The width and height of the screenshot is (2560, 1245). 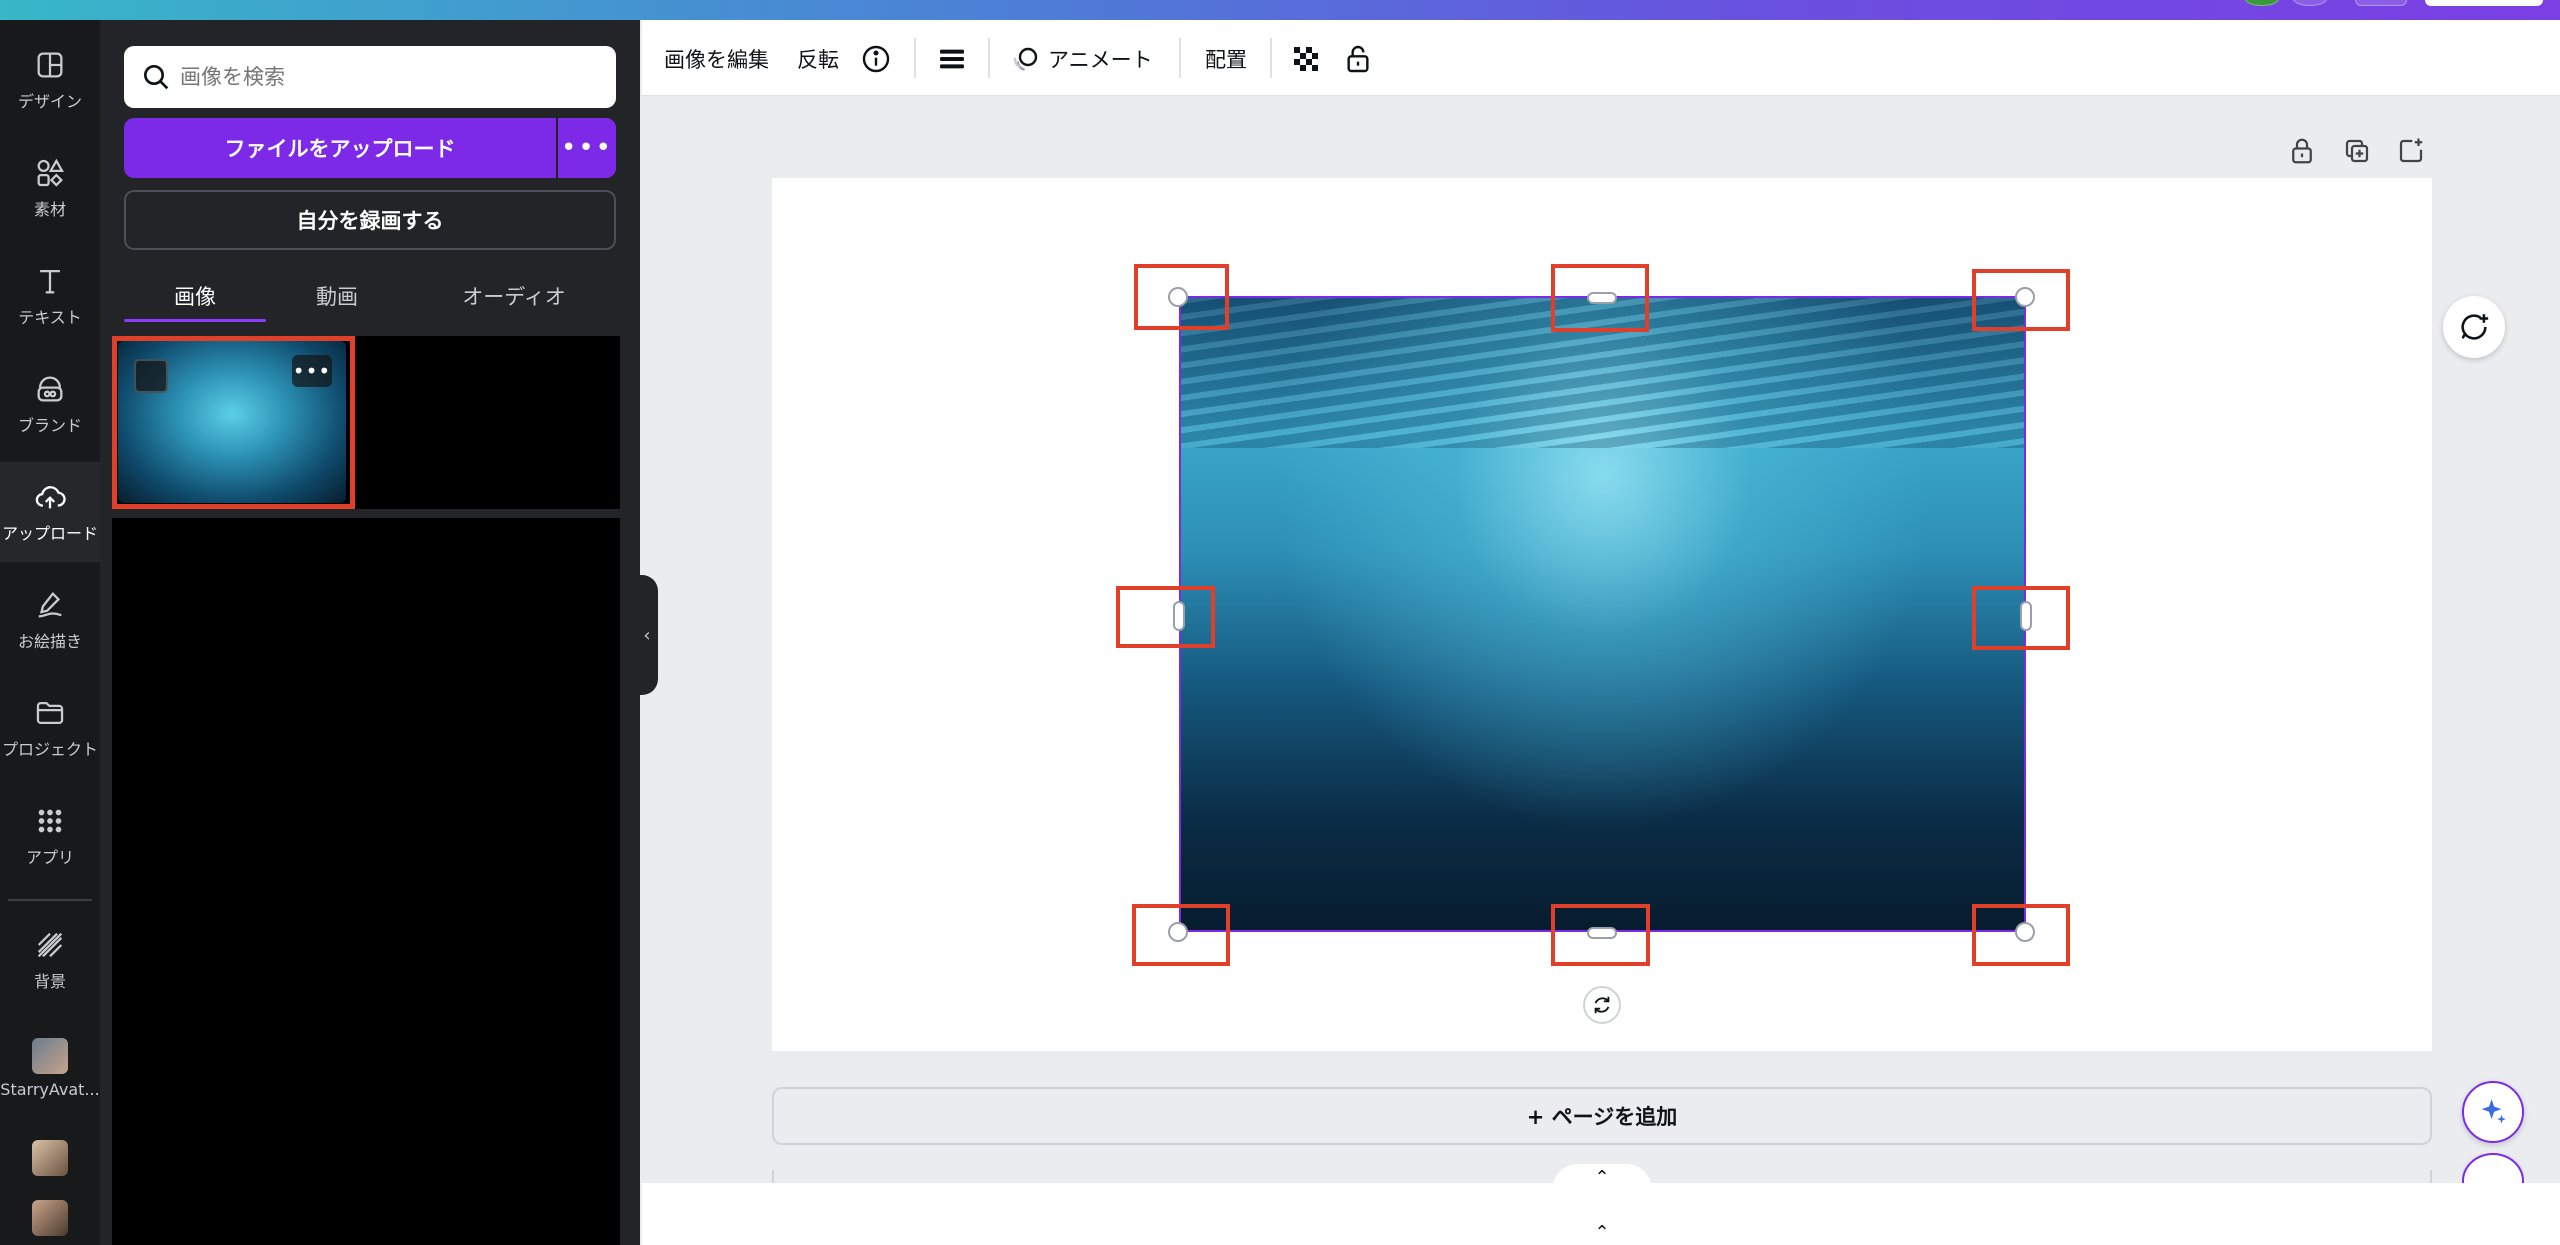 I want to click on header-bar, so click(x=1280, y=10).